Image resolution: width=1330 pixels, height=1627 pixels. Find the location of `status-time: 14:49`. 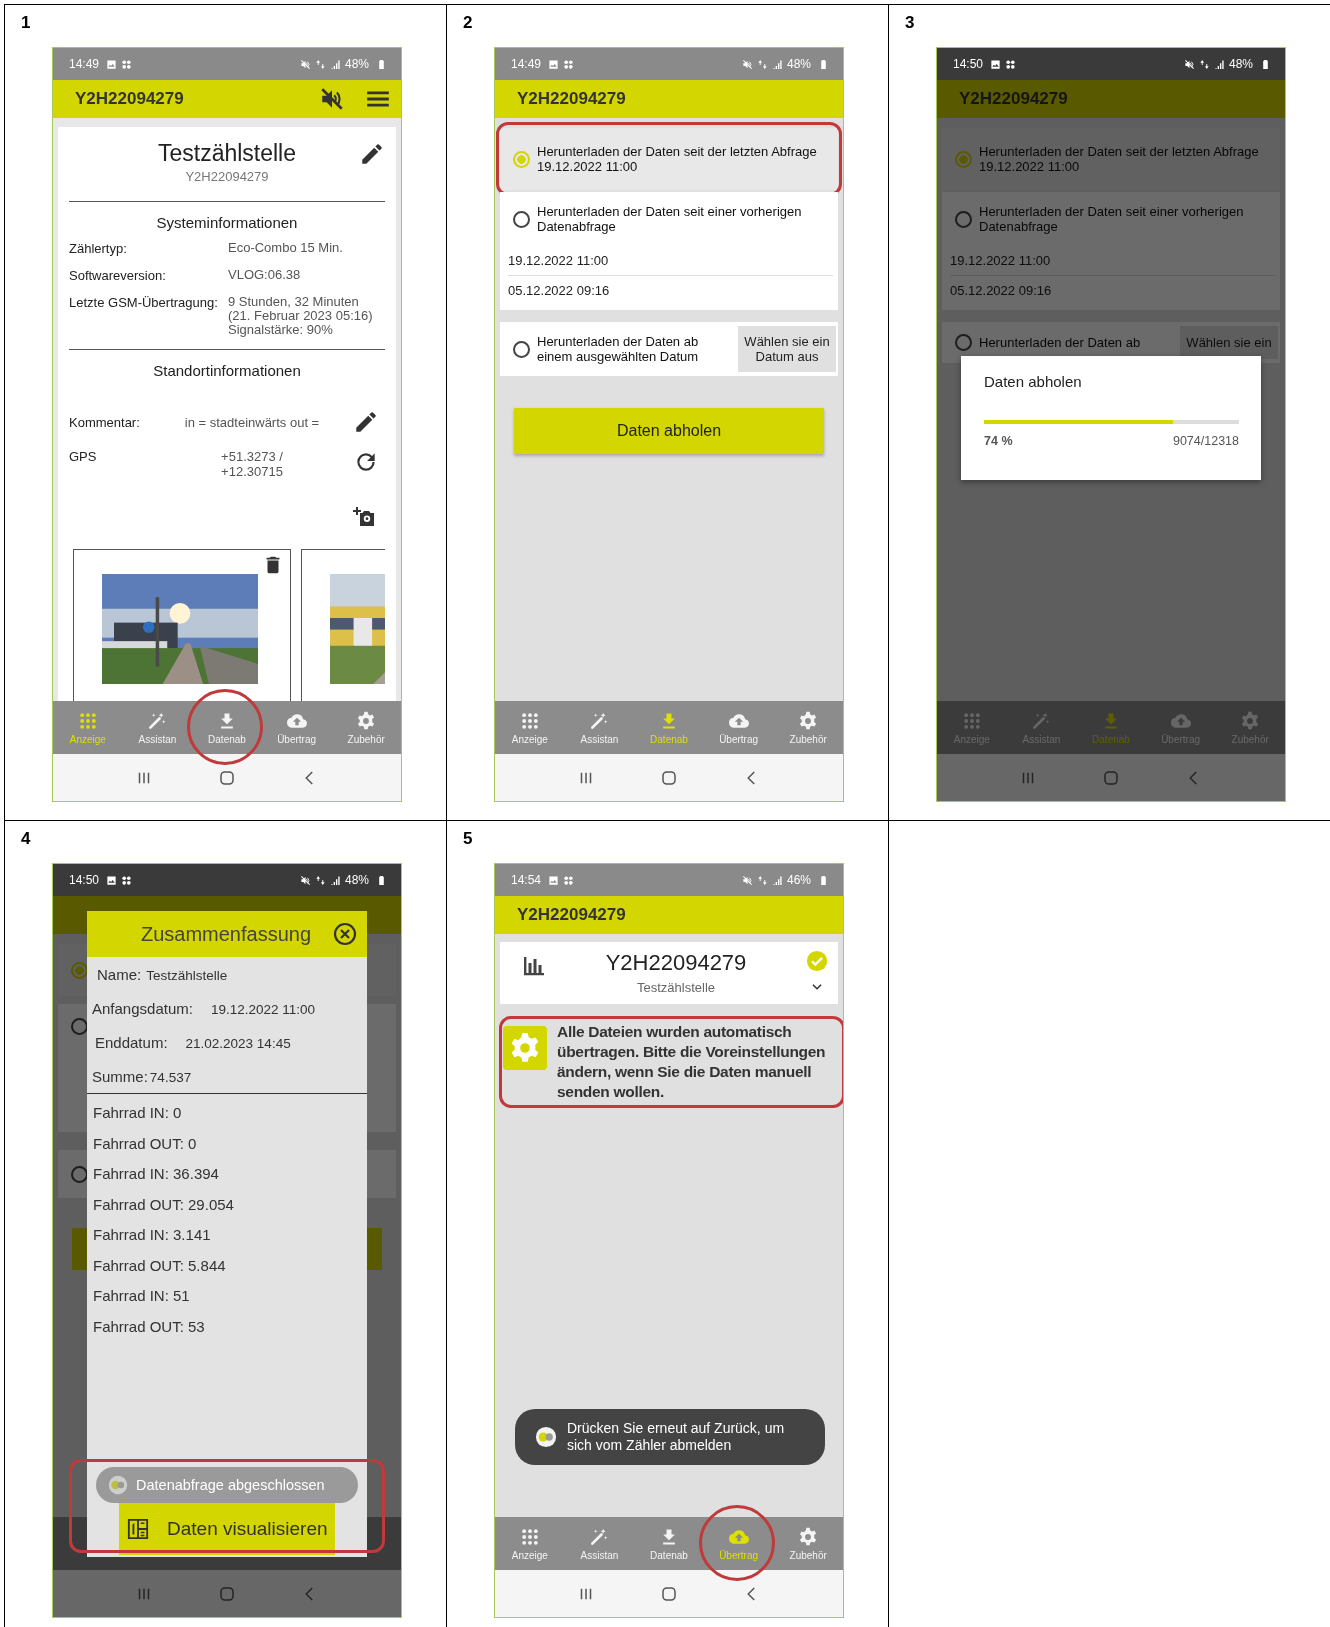

status-time: 14:49 is located at coordinates (526, 64).